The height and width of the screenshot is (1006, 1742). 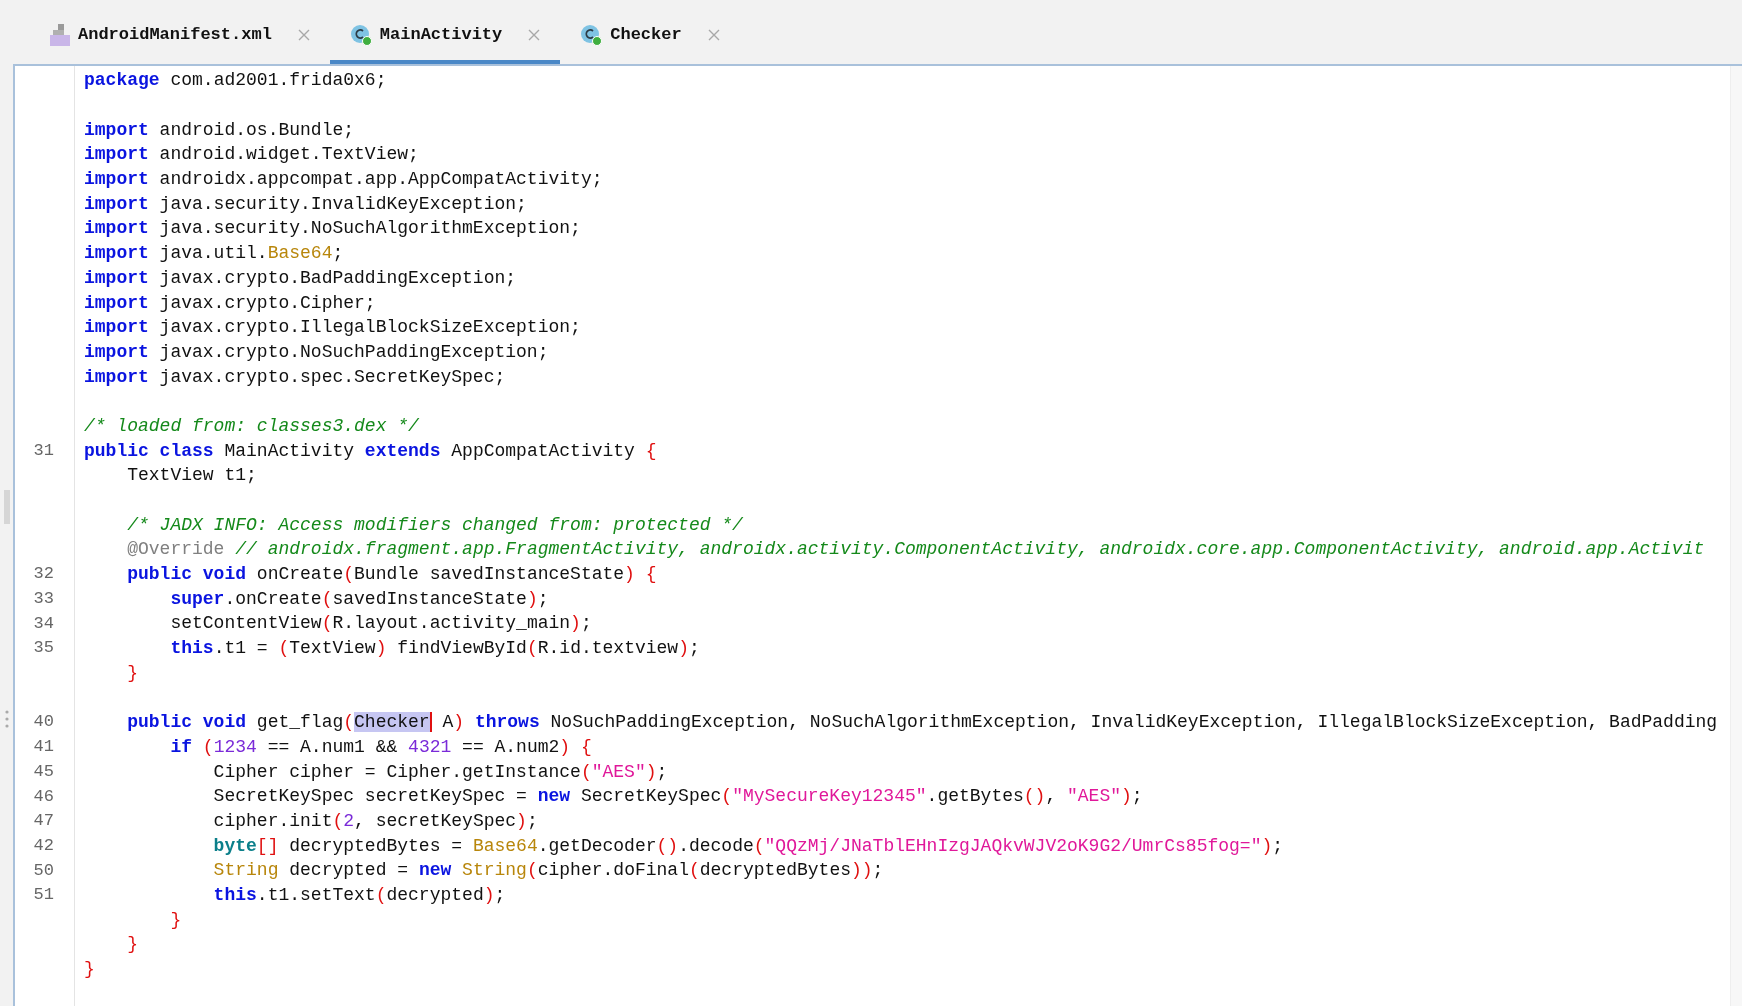 I want to click on code-line: import java.security.InvalidKeyException;, so click(x=305, y=203).